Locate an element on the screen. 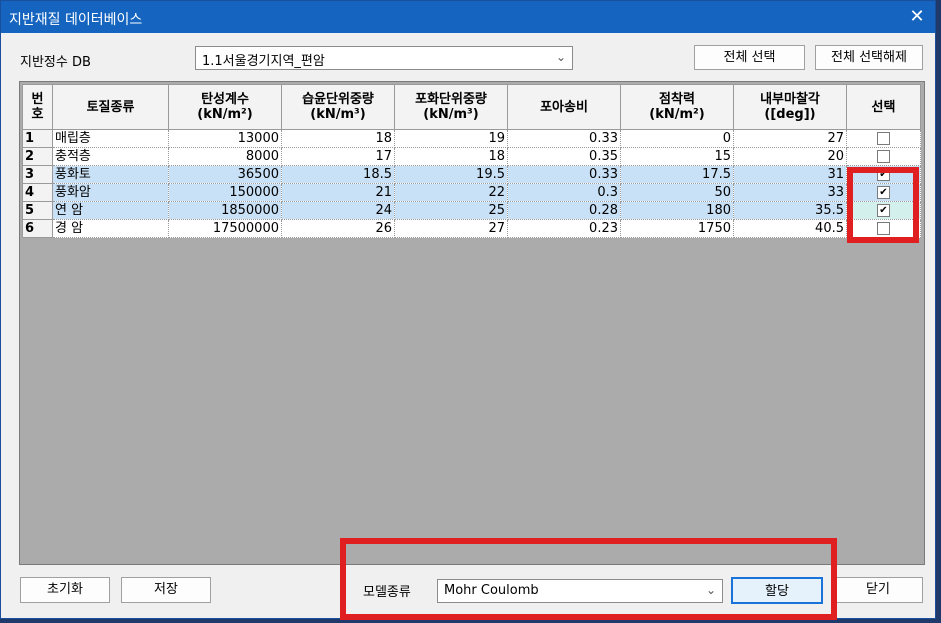  cohesion-cell: 0 is located at coordinates (677, 138).